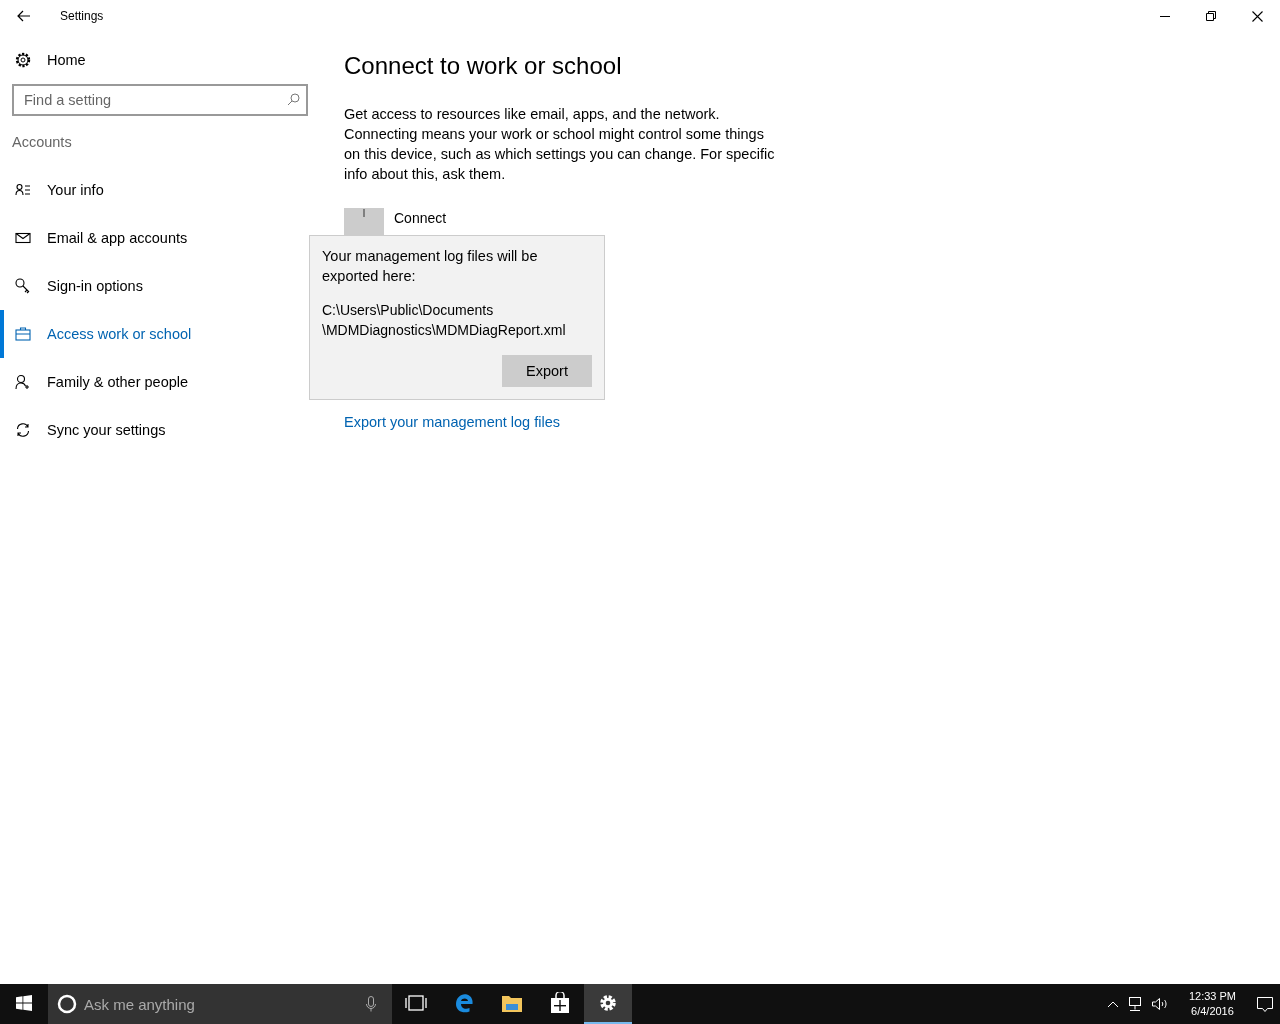  I want to click on minimize-icon, so click(1165, 16).